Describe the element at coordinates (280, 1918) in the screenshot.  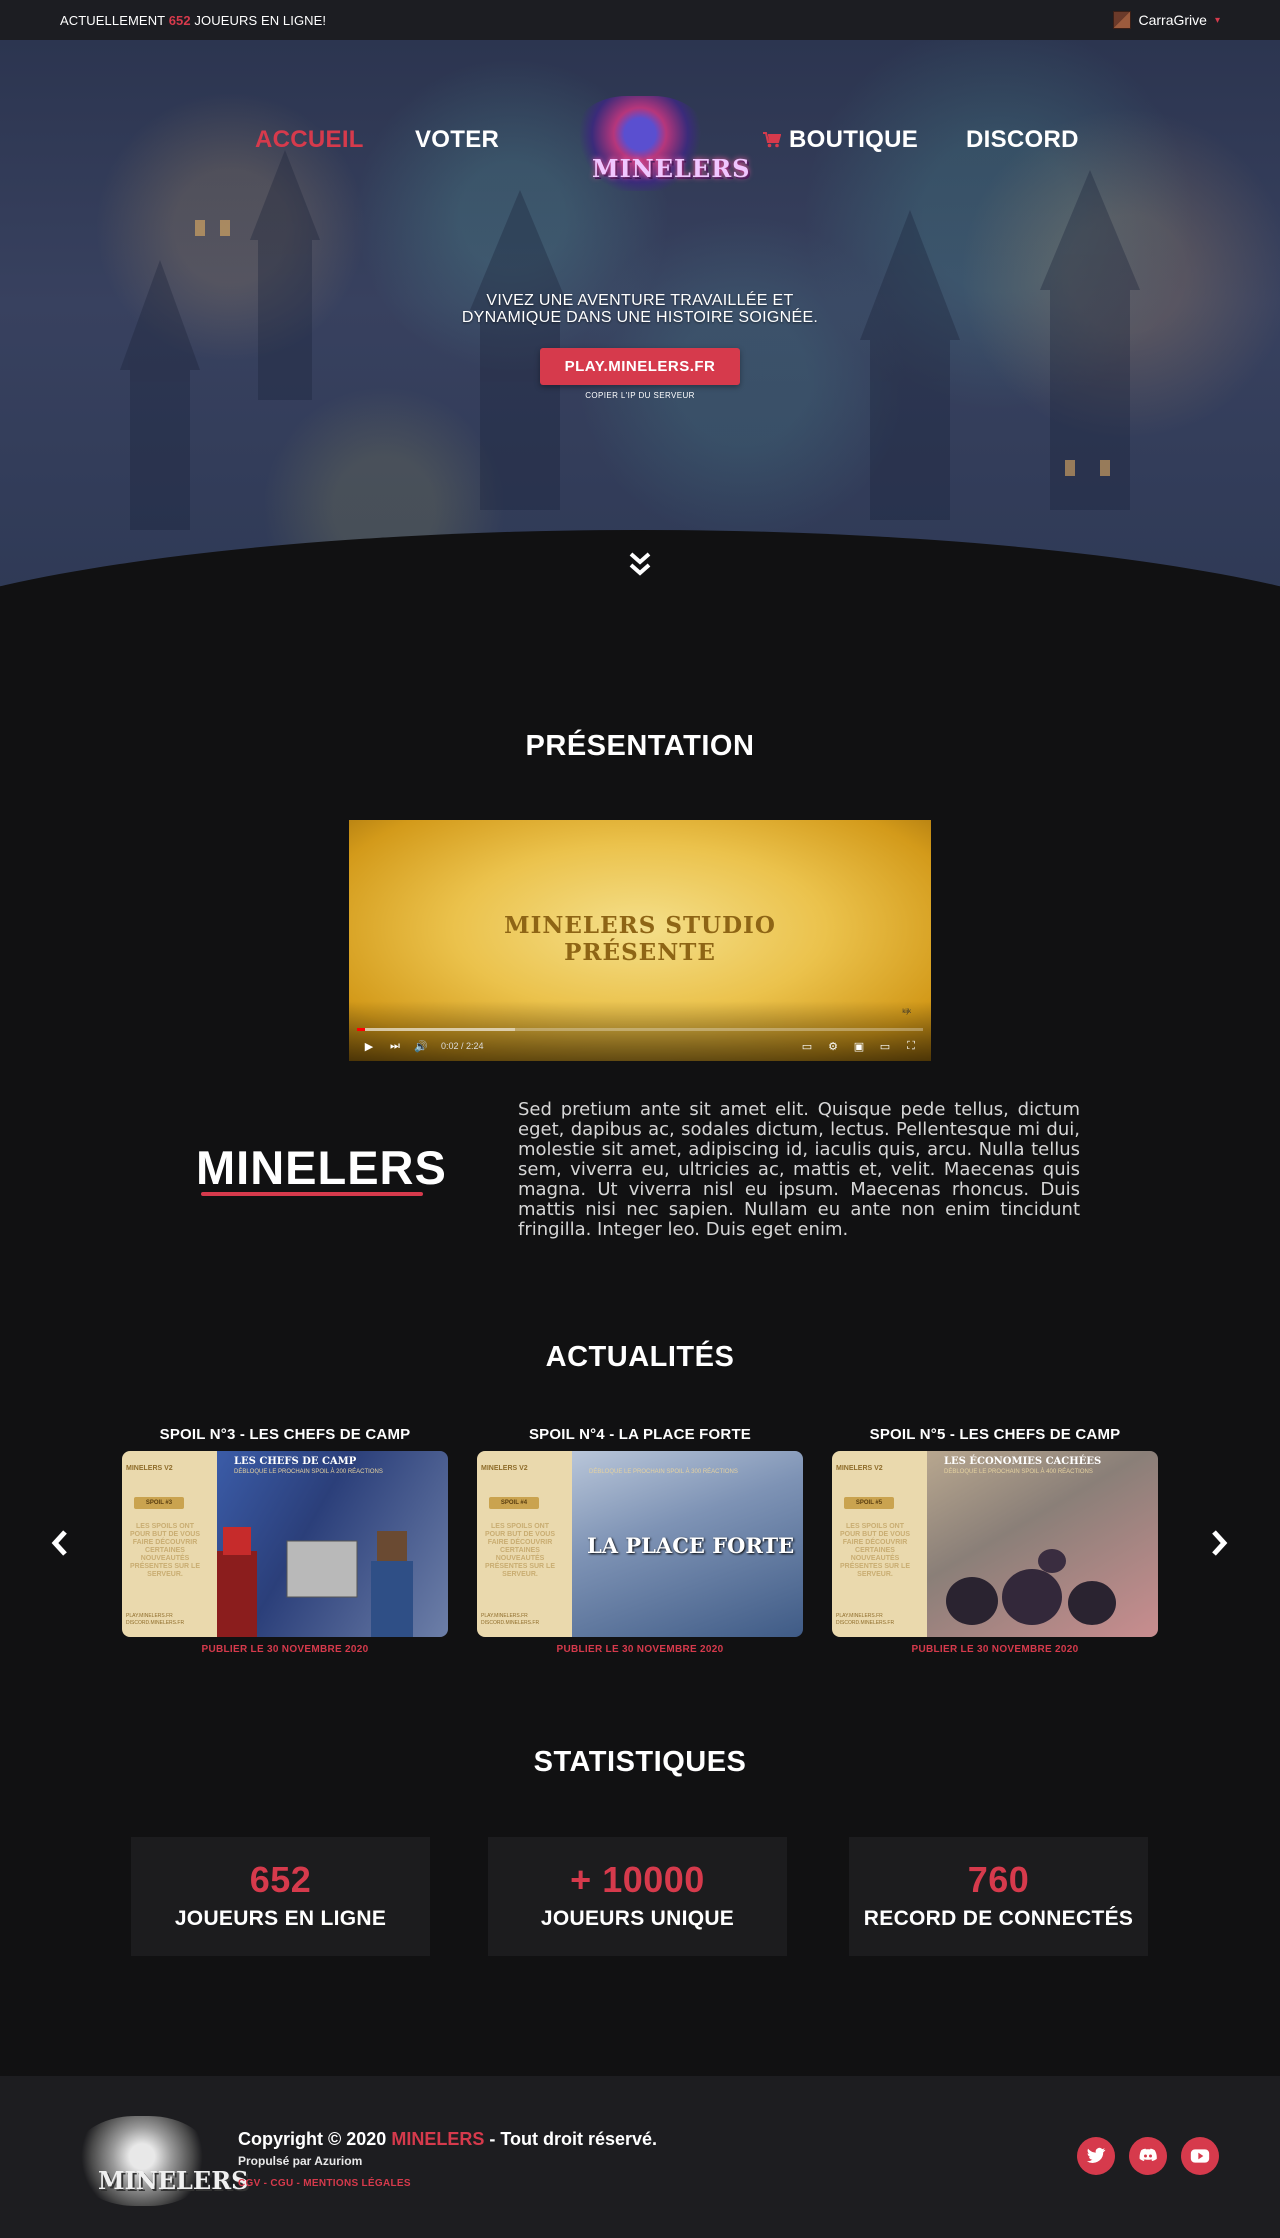
I see `stat-label: JOUEURS EN LIGNE` at that location.